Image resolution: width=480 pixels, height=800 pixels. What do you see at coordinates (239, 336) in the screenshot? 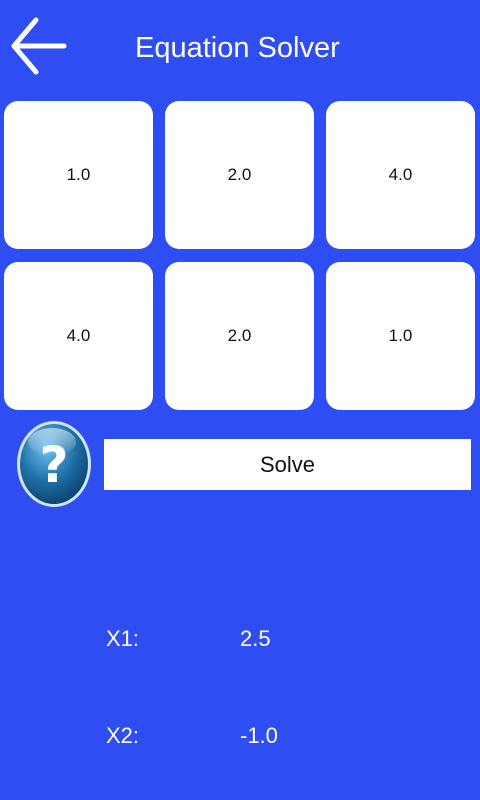
I see `coefficient-cell-r2c2: 2.0` at bounding box center [239, 336].